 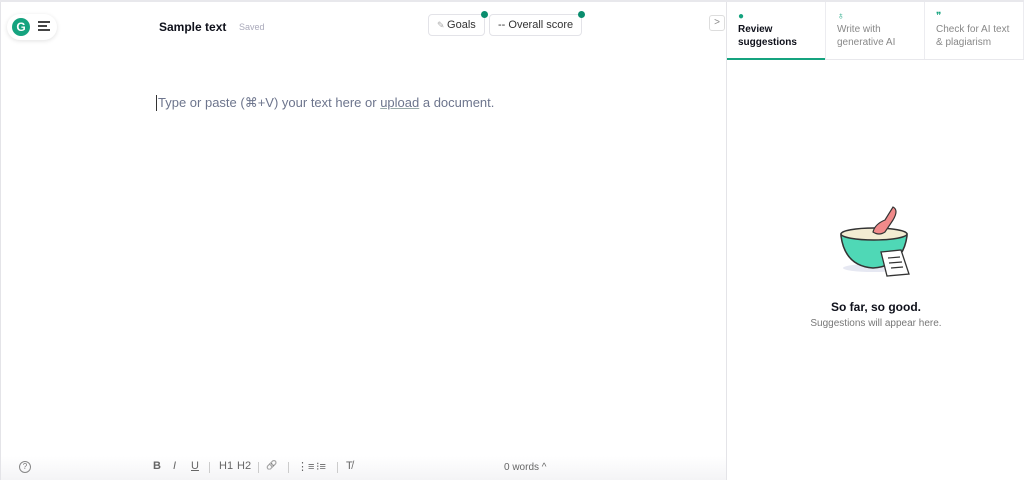 I want to click on word-count: 0 words, so click(x=522, y=467).